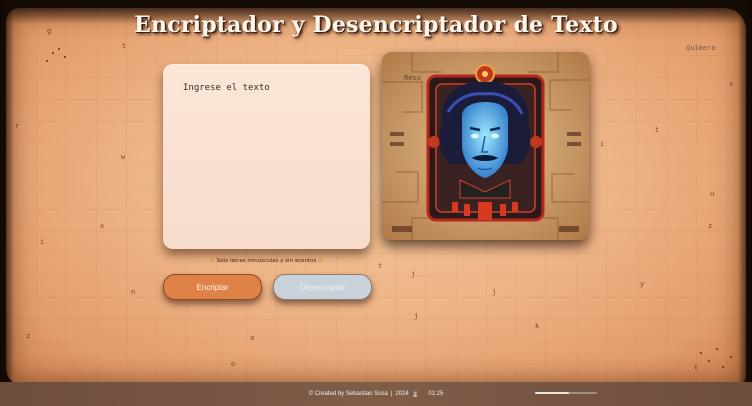 Image resolution: width=752 pixels, height=406 pixels. I want to click on page-title: Encriptador y Desencriptador de Texto, so click(376, 25).